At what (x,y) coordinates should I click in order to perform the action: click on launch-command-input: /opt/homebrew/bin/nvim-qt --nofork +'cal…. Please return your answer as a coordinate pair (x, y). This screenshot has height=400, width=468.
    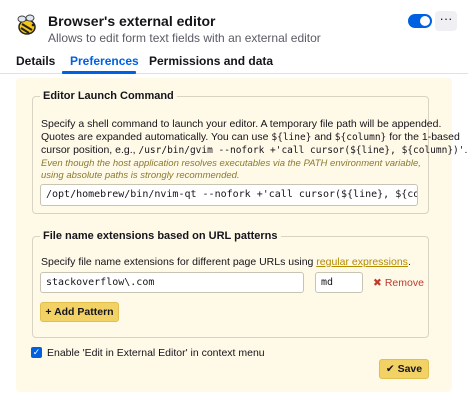
    Looking at the image, I should click on (229, 195).